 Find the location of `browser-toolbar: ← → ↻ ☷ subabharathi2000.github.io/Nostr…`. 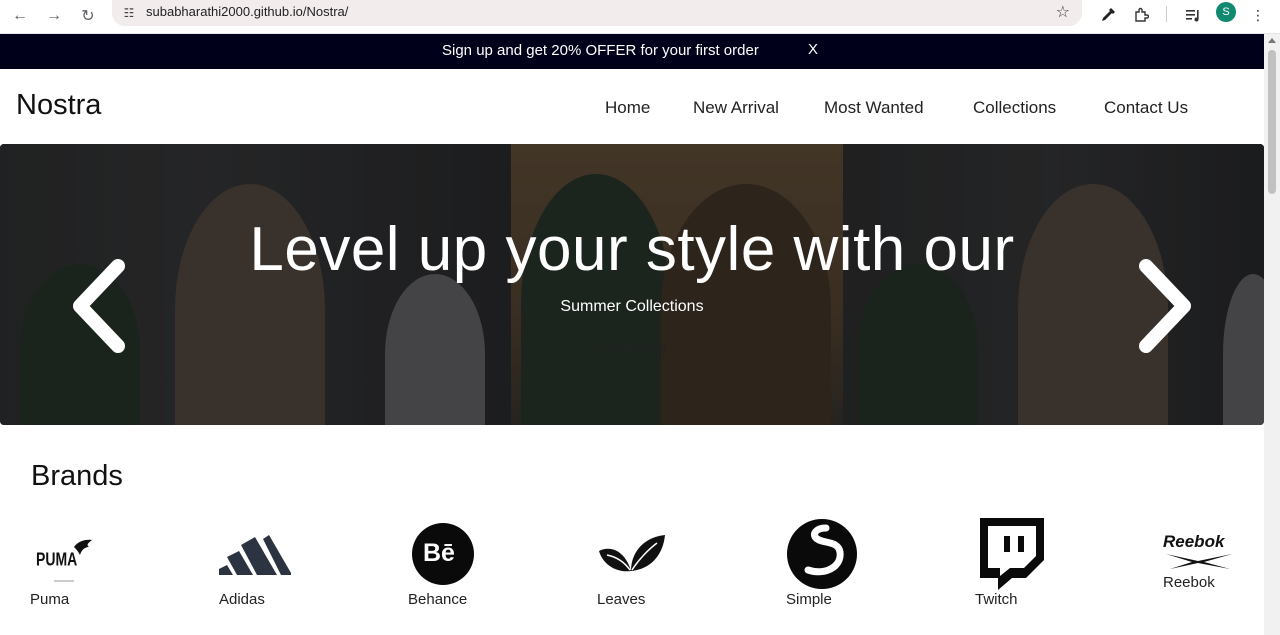

browser-toolbar: ← → ↻ ☷ subabharathi2000.github.io/Nostr… is located at coordinates (640, 17).